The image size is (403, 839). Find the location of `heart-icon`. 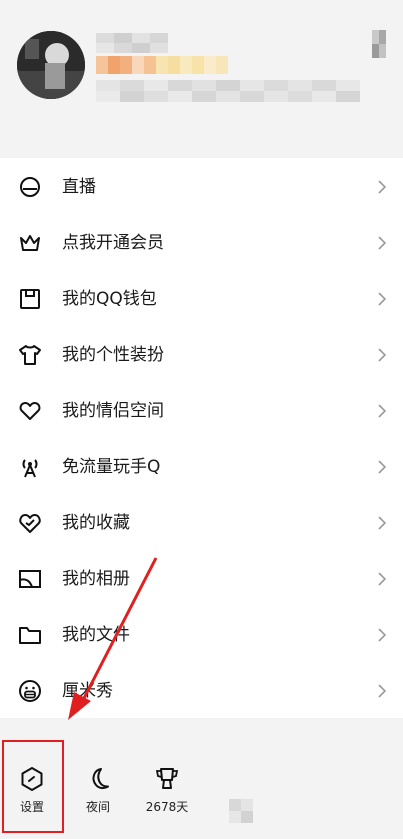

heart-icon is located at coordinates (30, 411).